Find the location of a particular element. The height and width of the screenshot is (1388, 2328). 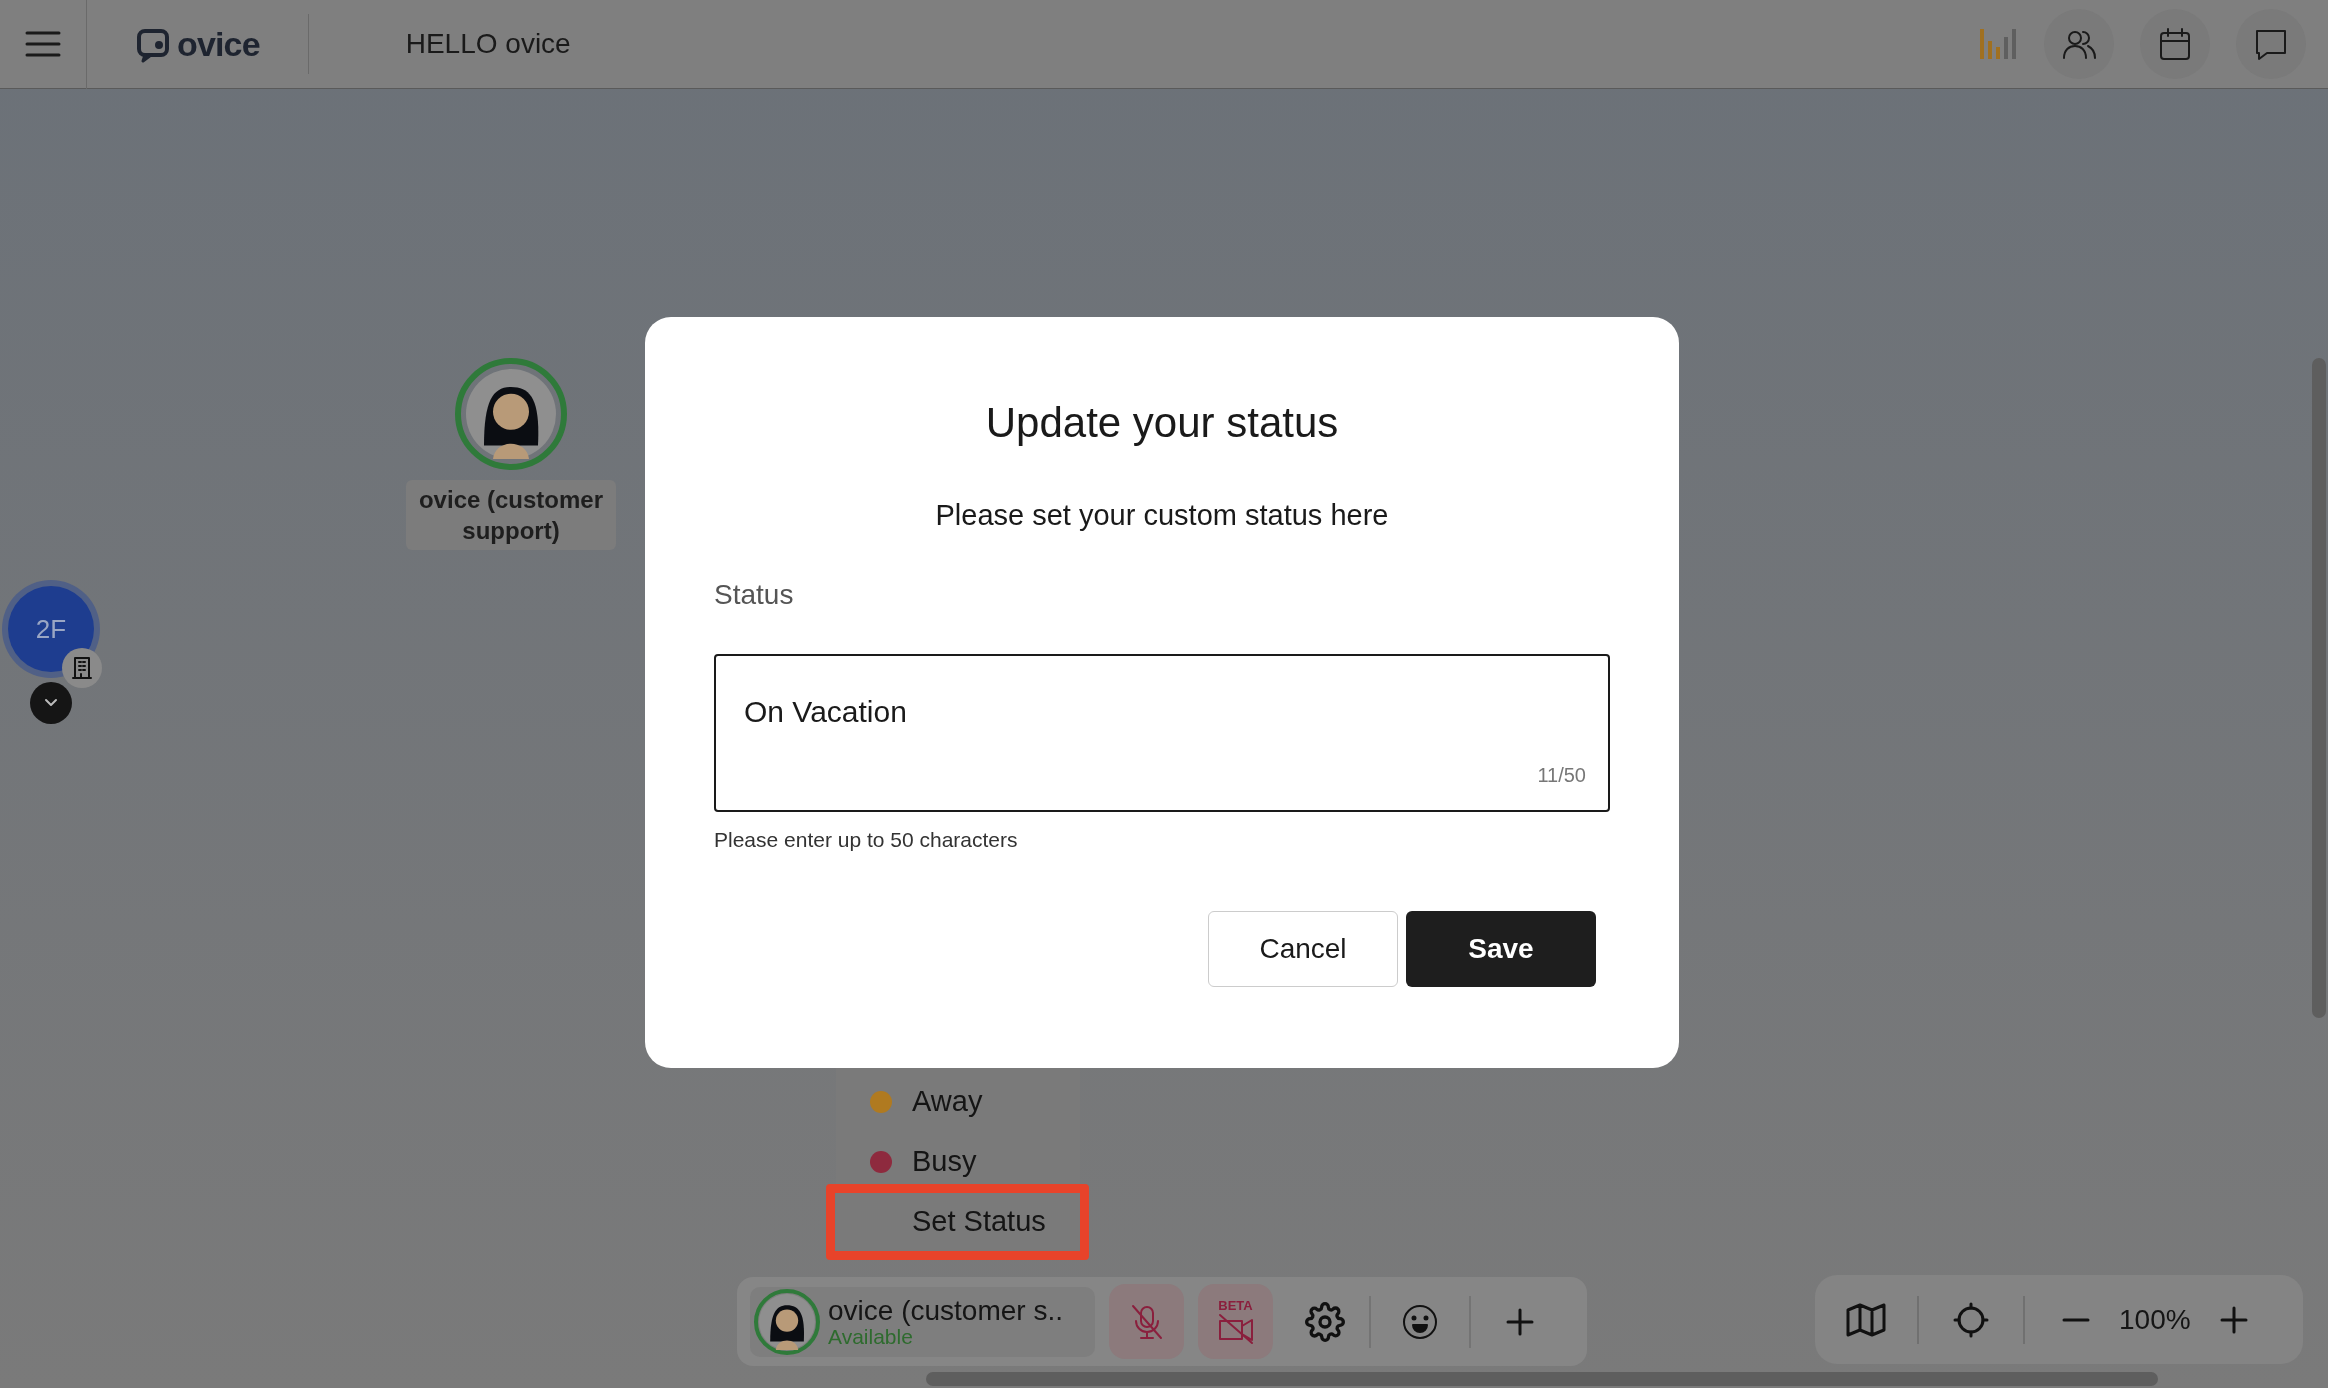

user-status: Available is located at coordinates (870, 1336).